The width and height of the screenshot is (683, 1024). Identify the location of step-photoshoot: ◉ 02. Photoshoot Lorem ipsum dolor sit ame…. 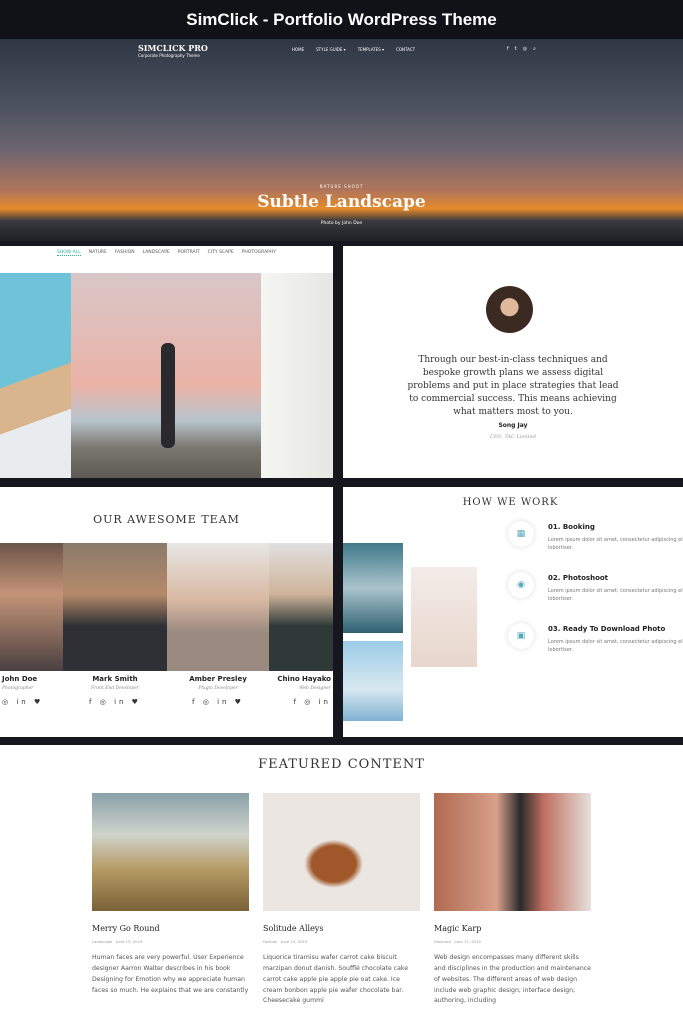
(595, 587).